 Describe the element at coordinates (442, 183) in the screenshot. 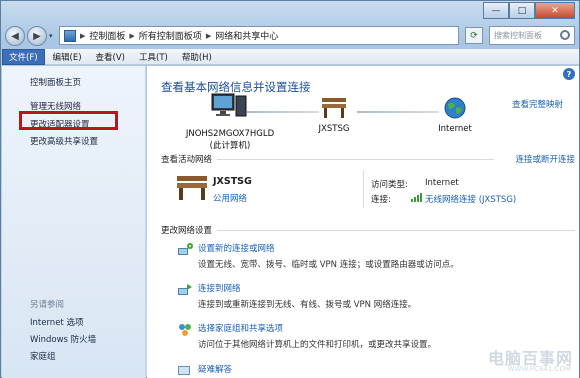

I see `access-type-value: Internet` at that location.